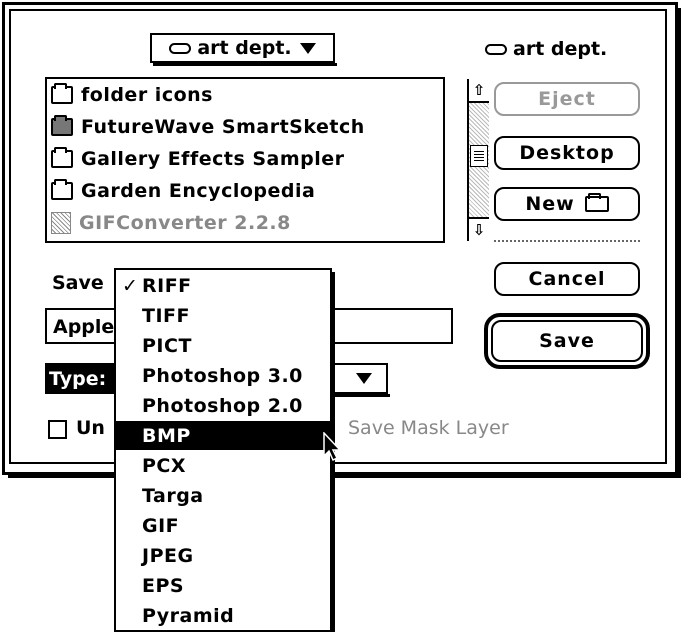 The image size is (681, 632). I want to click on menu-item-label: Targa, so click(173, 495).